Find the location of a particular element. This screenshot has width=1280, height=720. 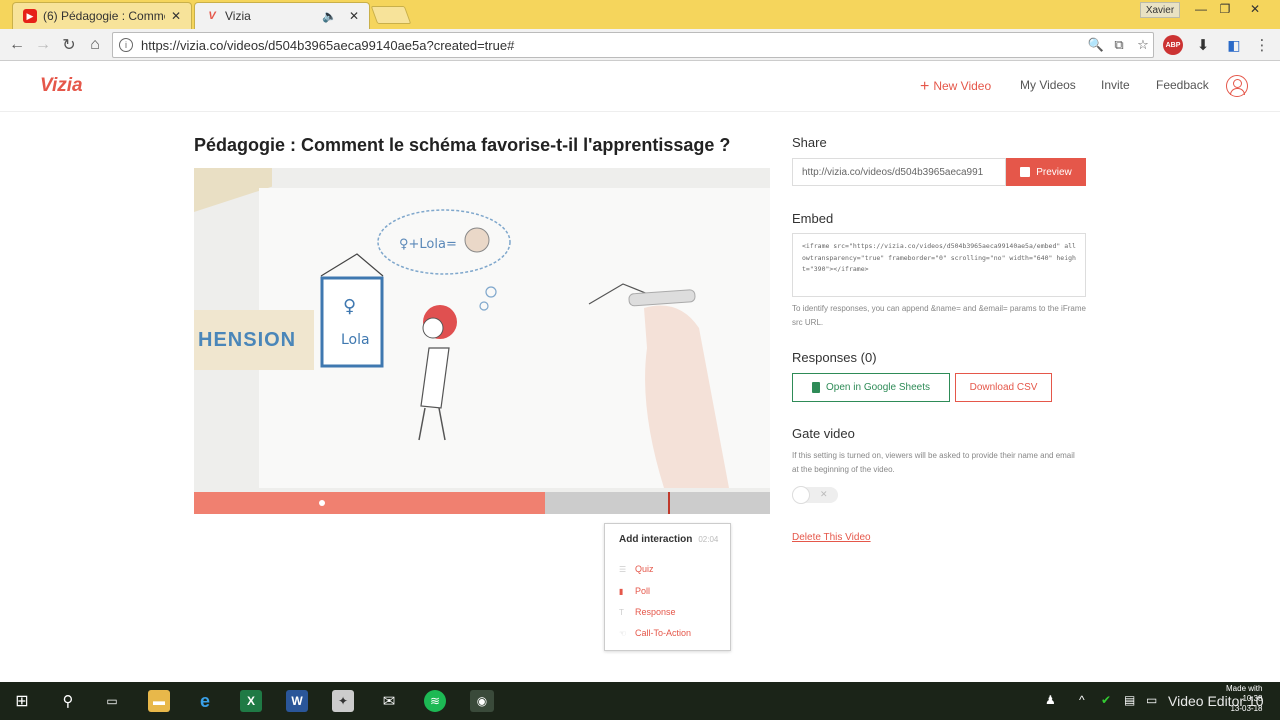

network-icon: ▤ is located at coordinates (1129, 700).